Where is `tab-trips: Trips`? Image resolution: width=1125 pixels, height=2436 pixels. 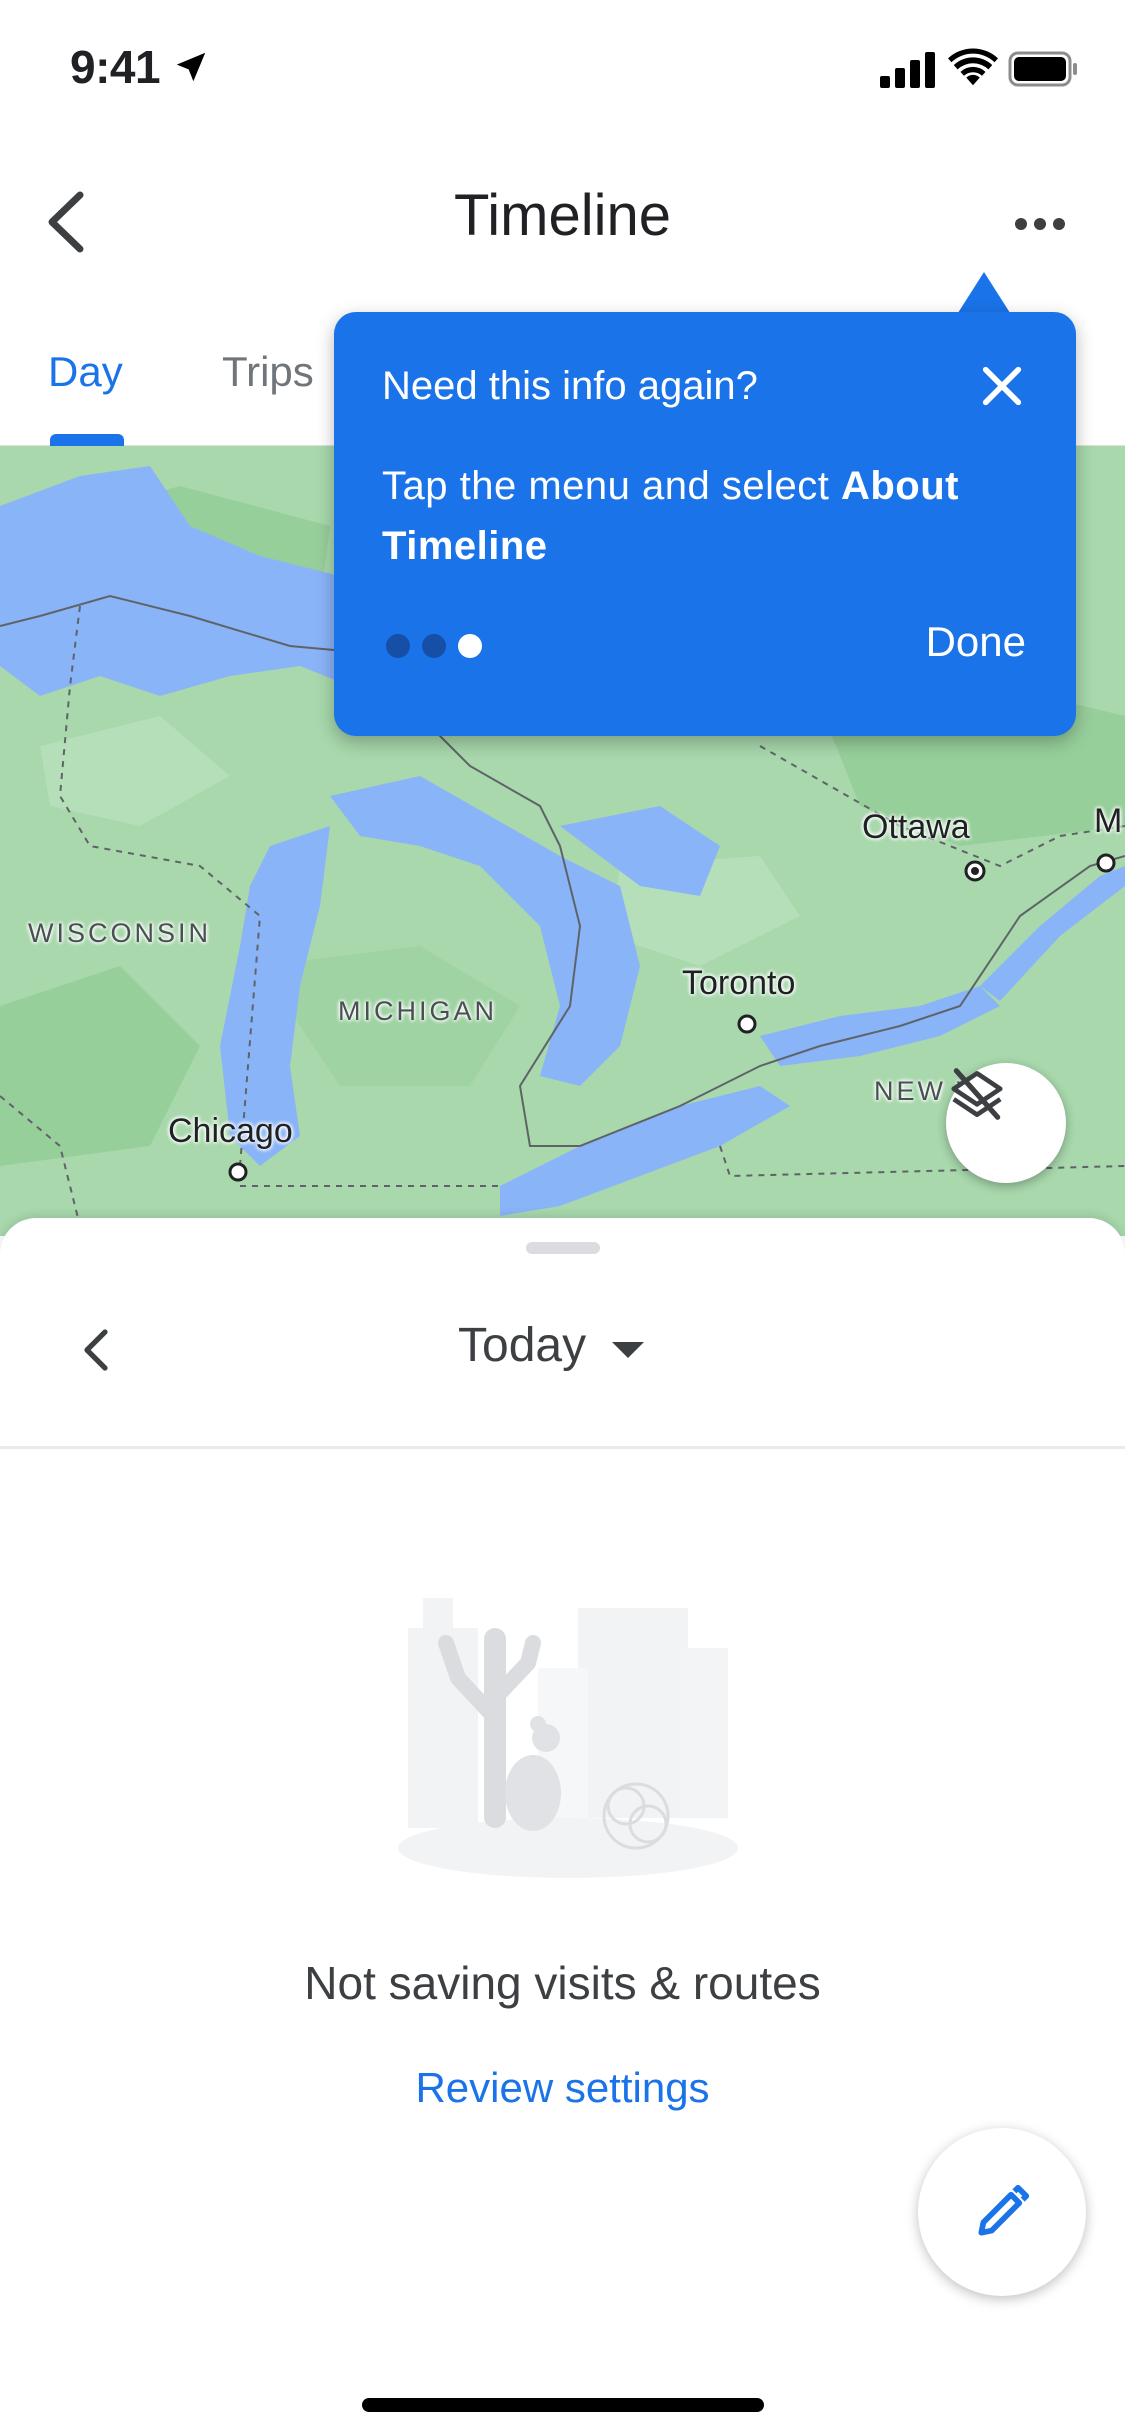 tab-trips: Trips is located at coordinates (268, 372).